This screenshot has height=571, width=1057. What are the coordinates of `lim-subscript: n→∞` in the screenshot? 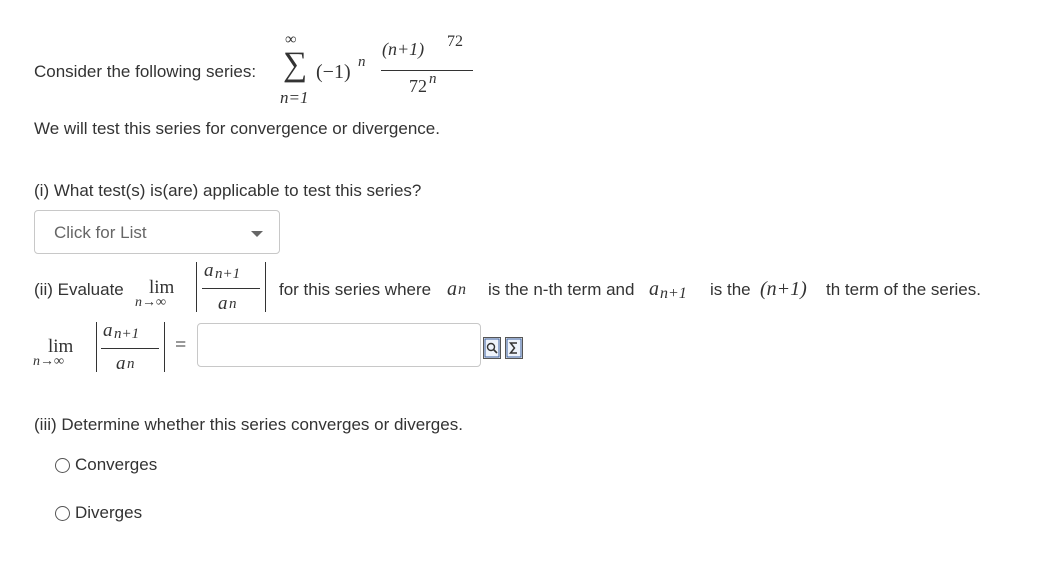 It's located at (150, 302).